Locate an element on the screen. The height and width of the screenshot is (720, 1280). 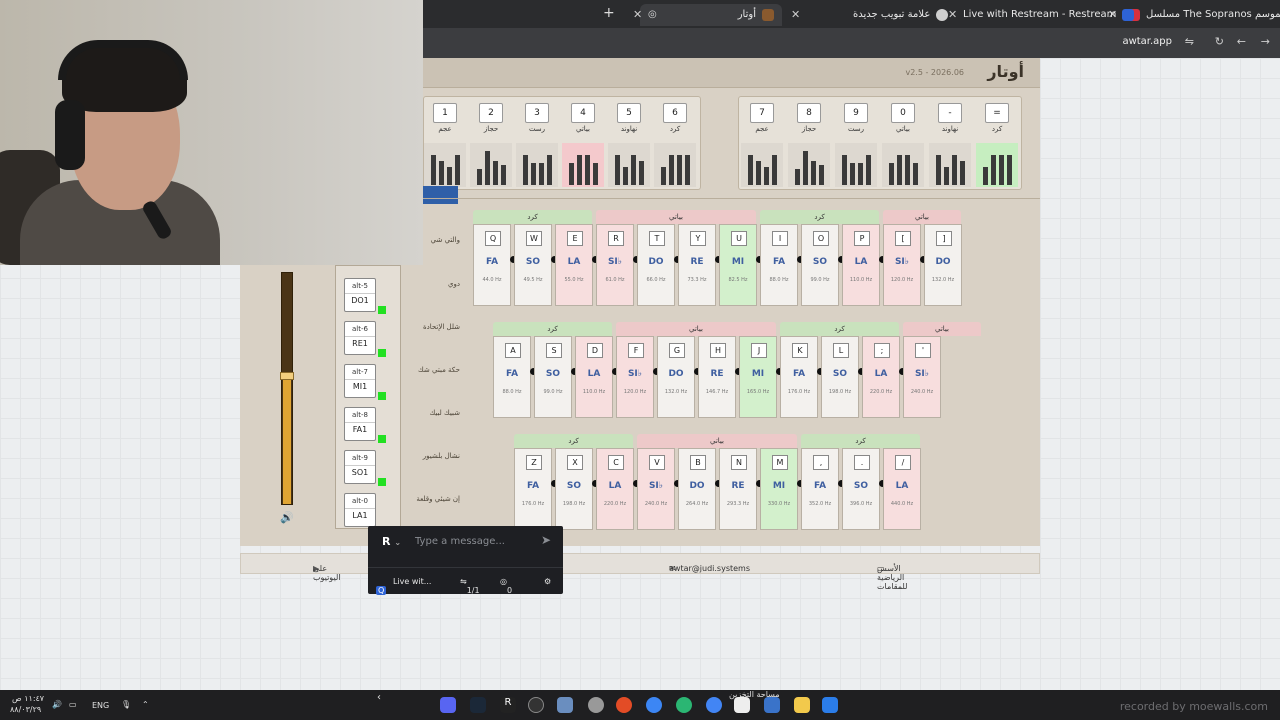
notepad-icon is located at coordinates (742, 705).